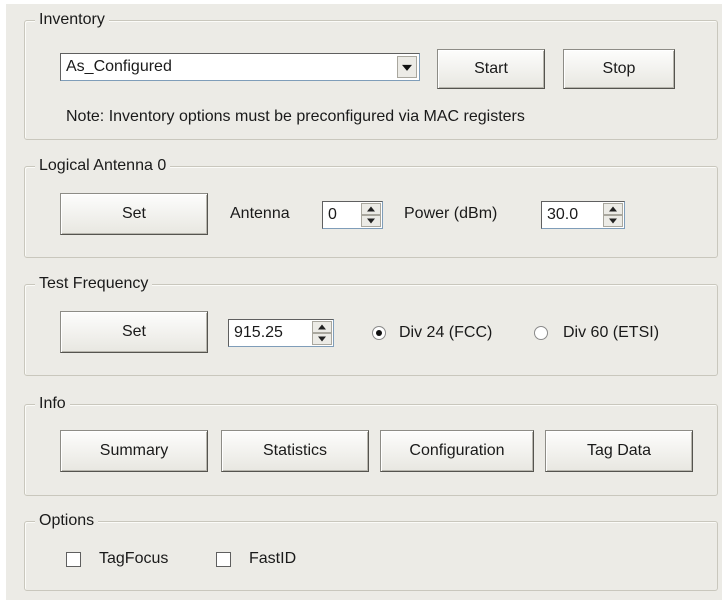 This screenshot has width=727, height=605. Describe the element at coordinates (94, 284) in the screenshot. I see `test-frequency-legend: Test Frequency` at that location.